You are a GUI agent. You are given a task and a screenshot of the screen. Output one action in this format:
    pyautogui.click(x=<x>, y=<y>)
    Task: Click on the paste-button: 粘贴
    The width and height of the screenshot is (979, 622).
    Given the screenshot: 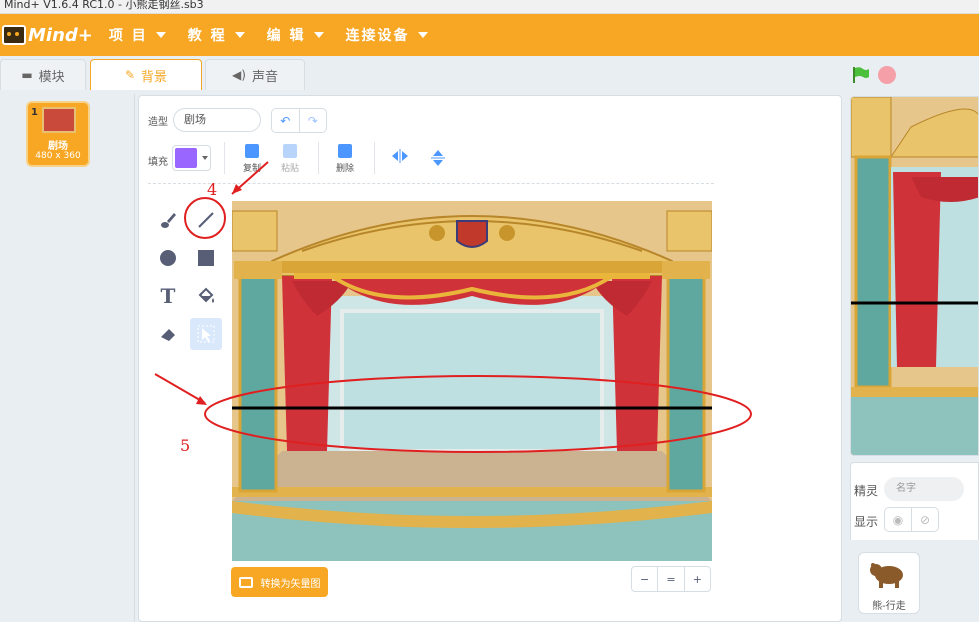 What is the action you would take?
    pyautogui.click(x=290, y=160)
    